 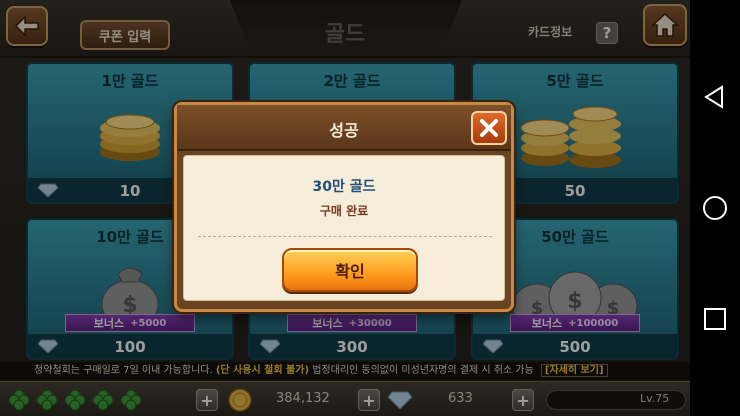 I want to click on purchased-item: 30만 골드, so click(x=344, y=187).